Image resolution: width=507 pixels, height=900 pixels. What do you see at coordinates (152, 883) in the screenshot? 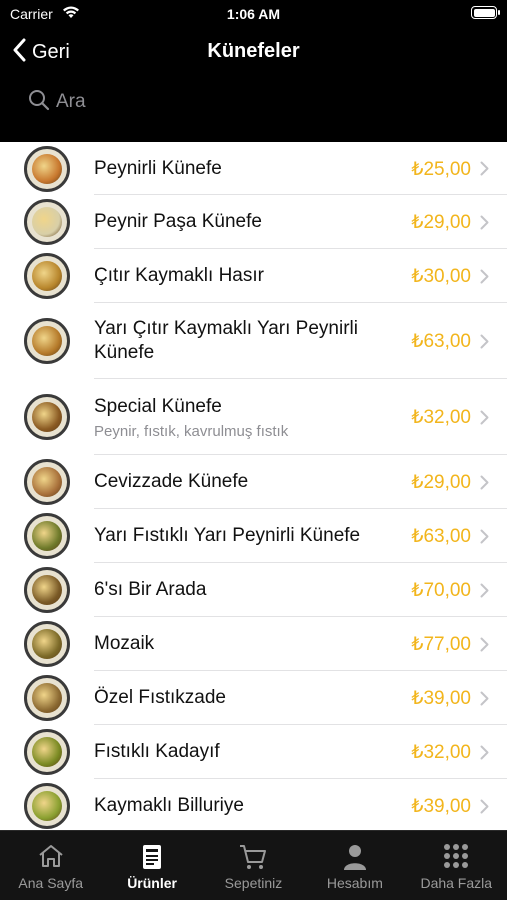
I see `tab-label: Ürünler` at bounding box center [152, 883].